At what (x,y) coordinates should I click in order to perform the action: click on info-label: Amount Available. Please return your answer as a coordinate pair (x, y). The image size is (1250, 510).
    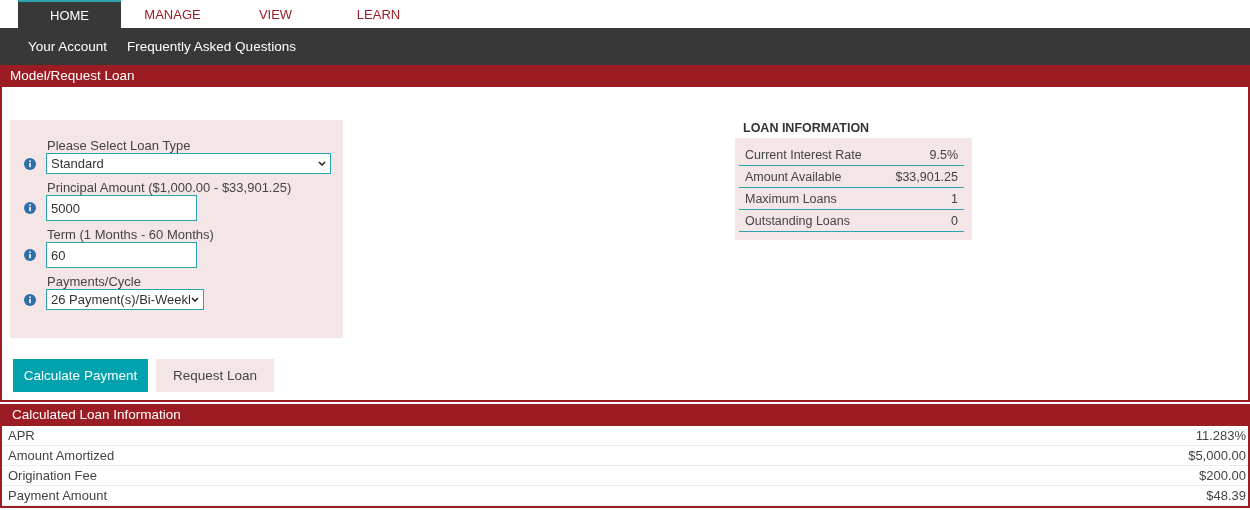
    Looking at the image, I should click on (793, 177).